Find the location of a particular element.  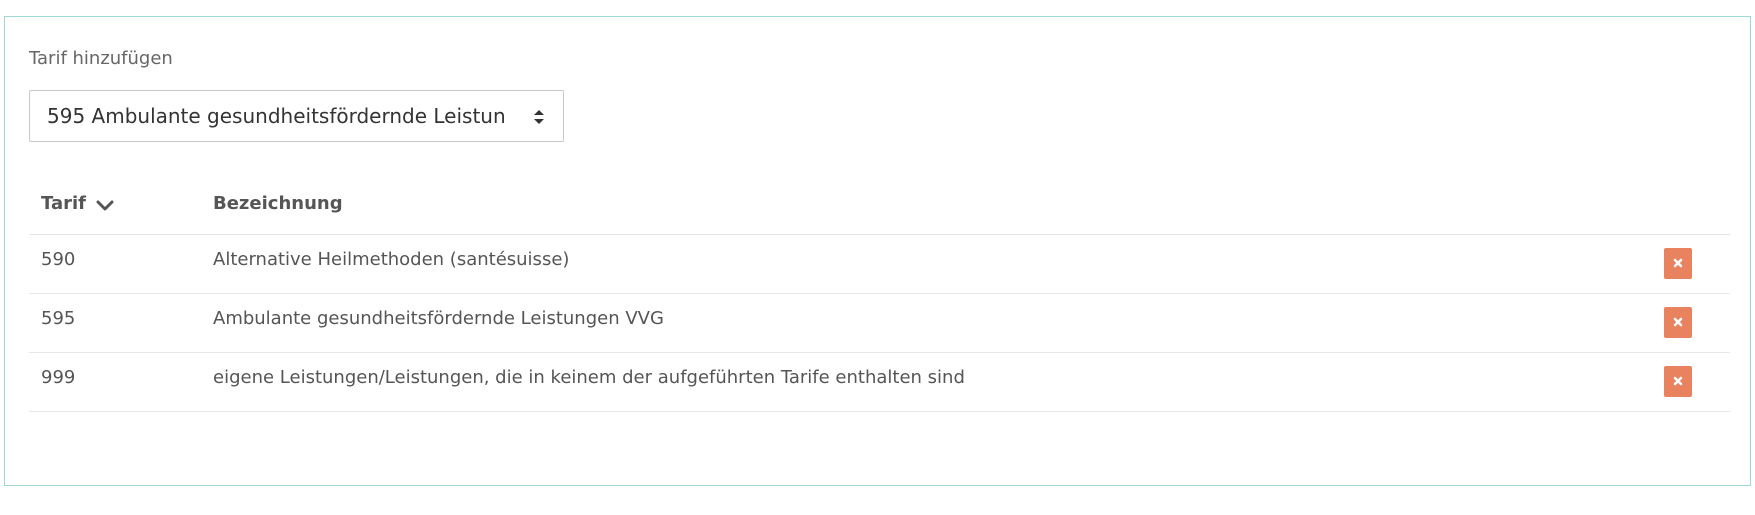

cell-tarif: 590 is located at coordinates (58, 259).